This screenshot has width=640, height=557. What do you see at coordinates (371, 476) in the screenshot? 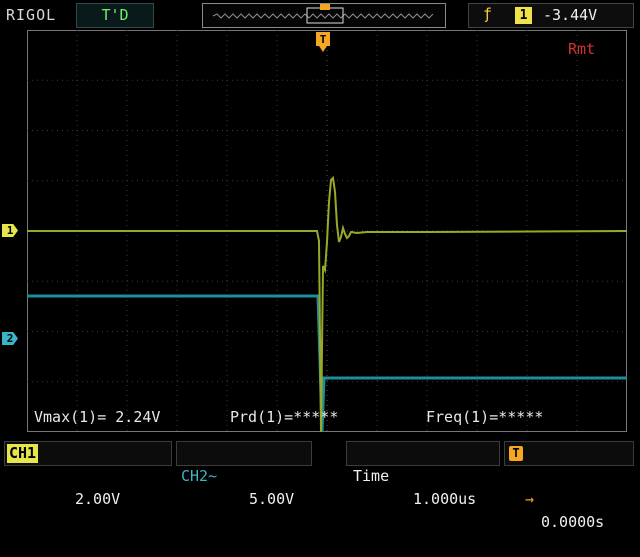
I see `time-label: Time` at bounding box center [371, 476].